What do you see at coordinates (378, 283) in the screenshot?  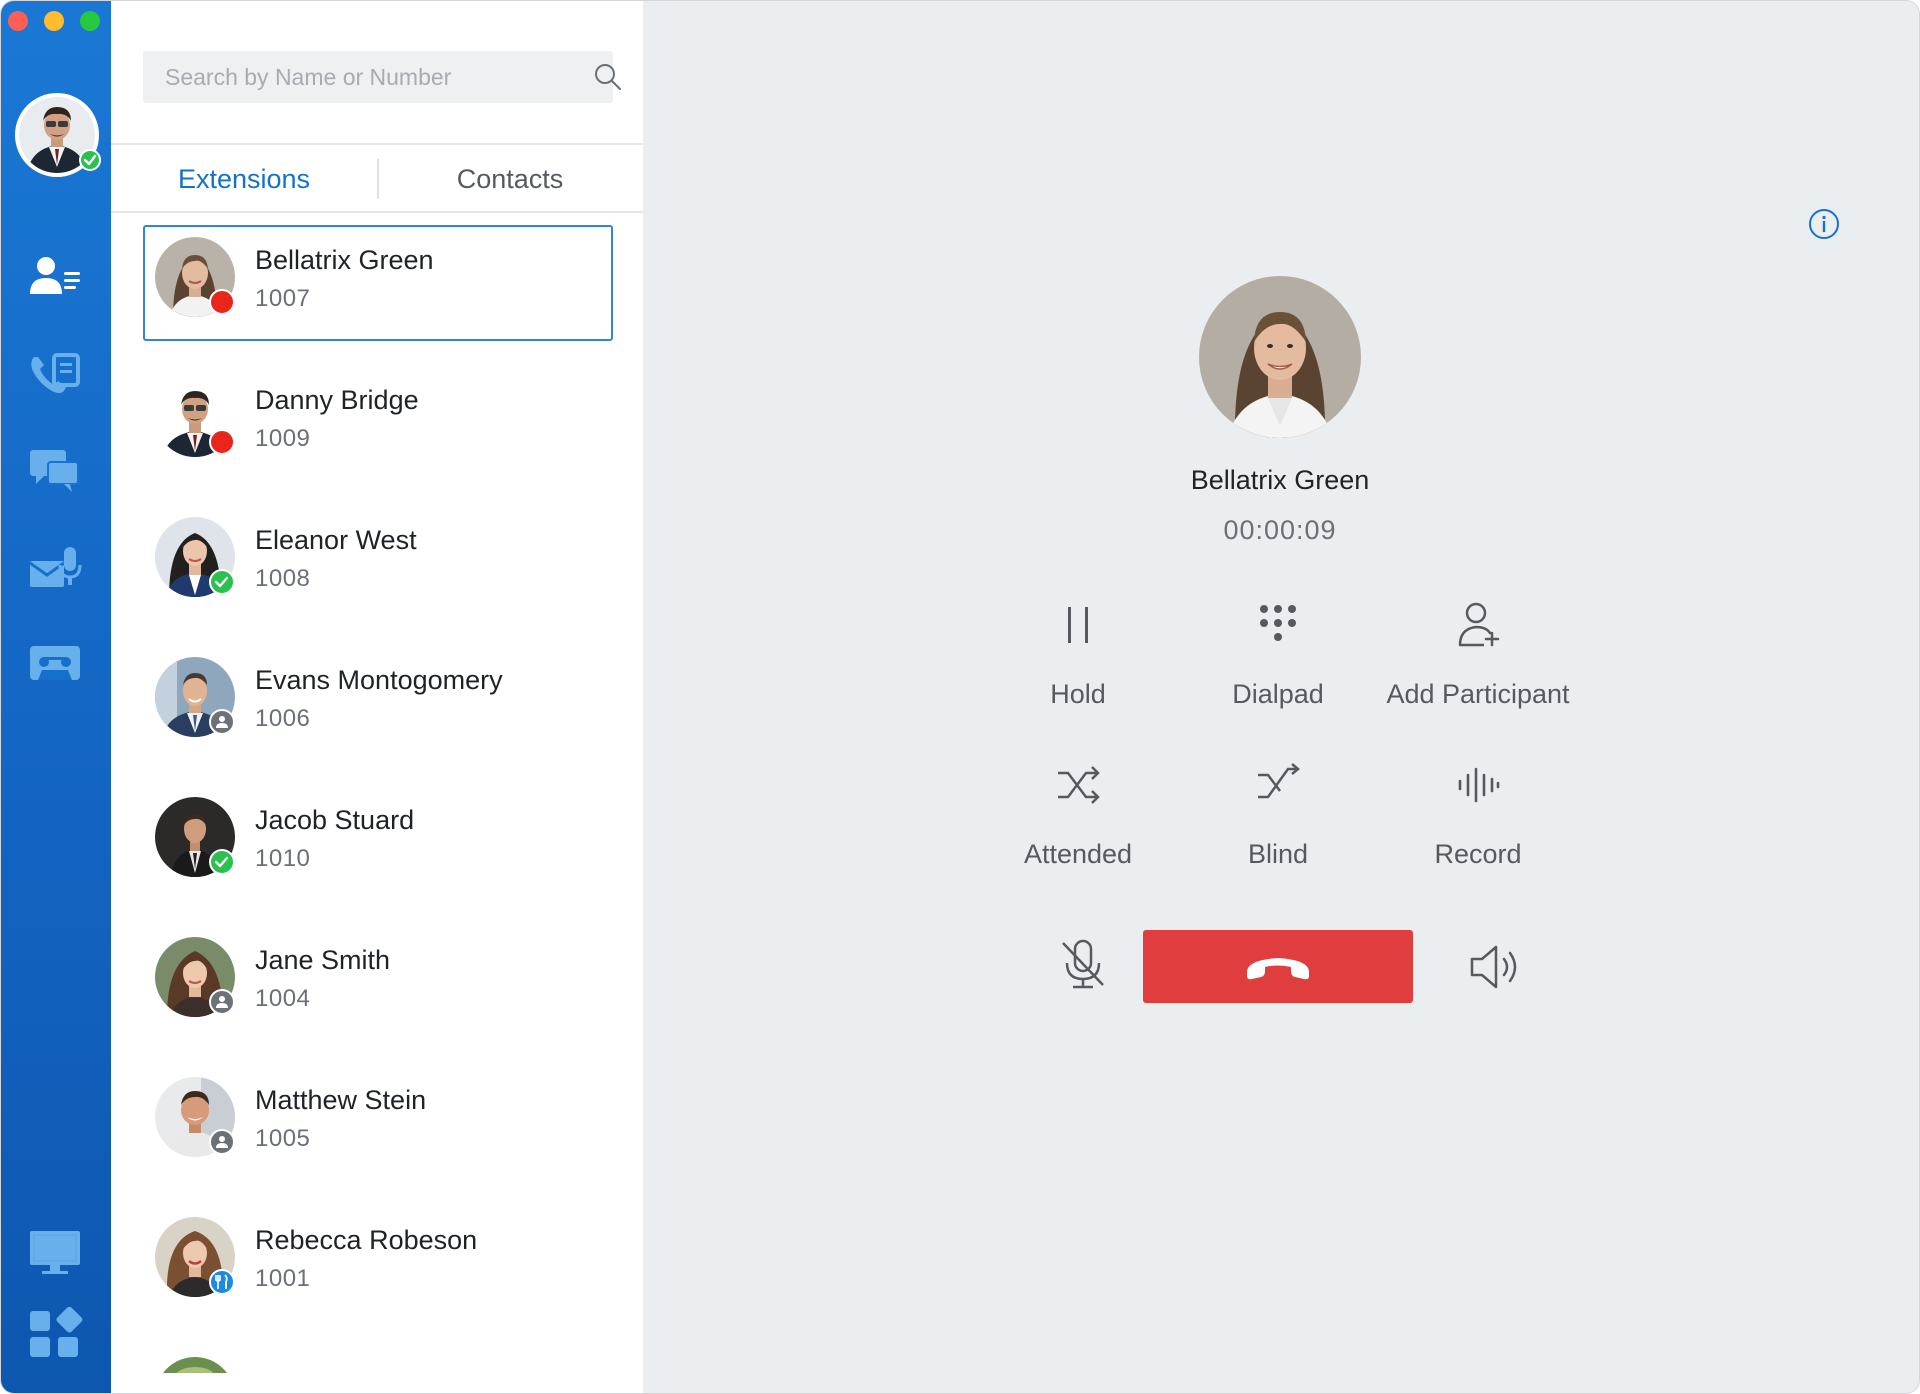 I see `contact-item: Bellatrix Green 1007` at bounding box center [378, 283].